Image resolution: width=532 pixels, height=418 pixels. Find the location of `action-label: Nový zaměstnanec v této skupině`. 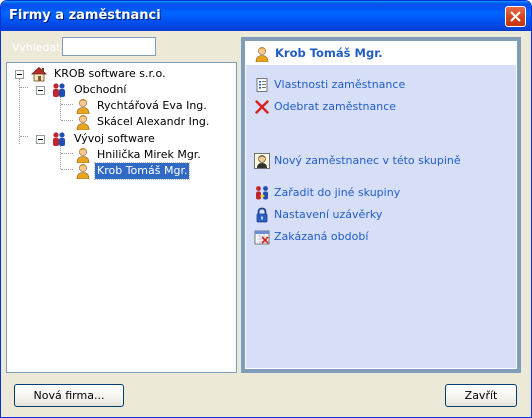

action-label: Nový zaměstnanec v této skupině is located at coordinates (367, 160).